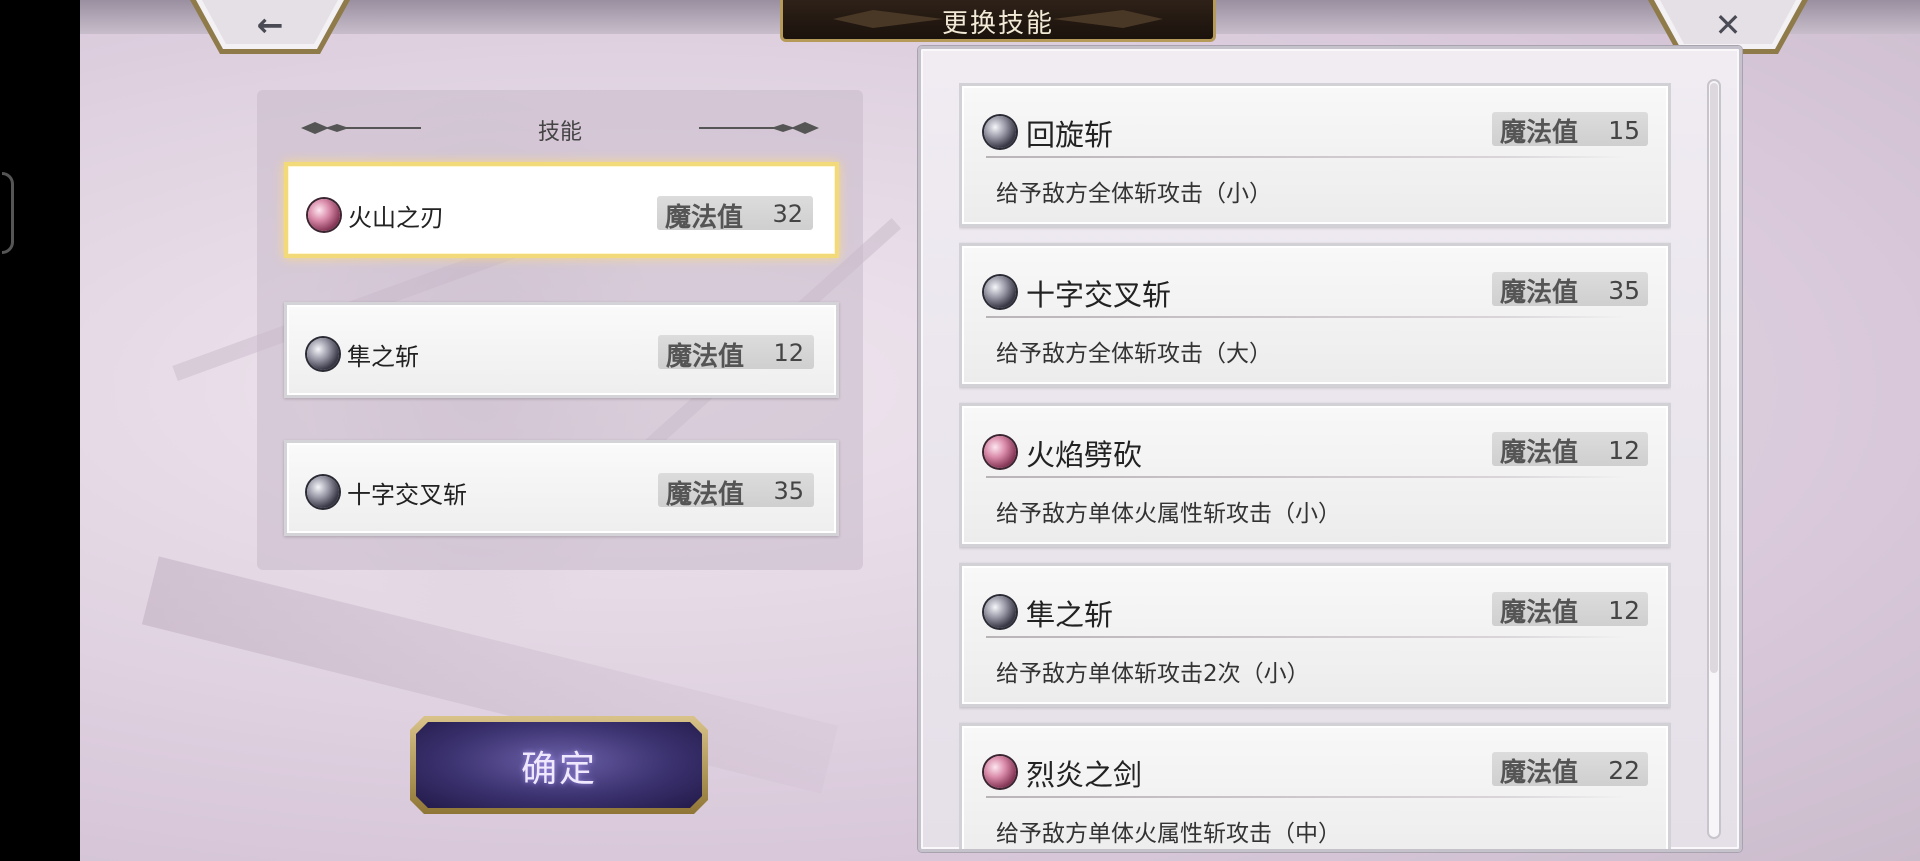  I want to click on equipped-skill-slot-1: 火山之刃 魔法值 32, so click(561, 210).